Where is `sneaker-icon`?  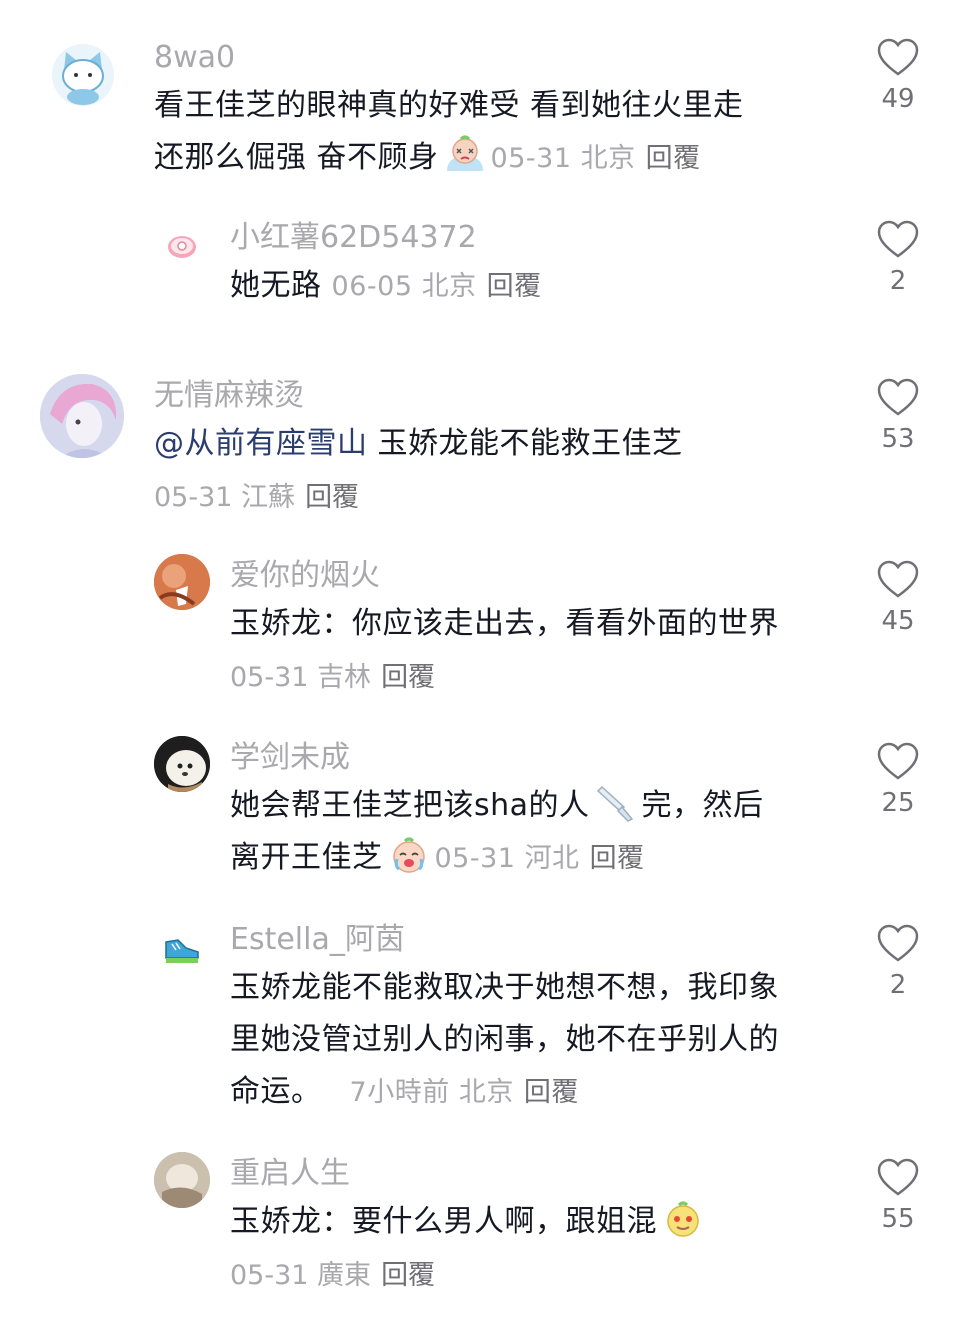 sneaker-icon is located at coordinates (182, 951).